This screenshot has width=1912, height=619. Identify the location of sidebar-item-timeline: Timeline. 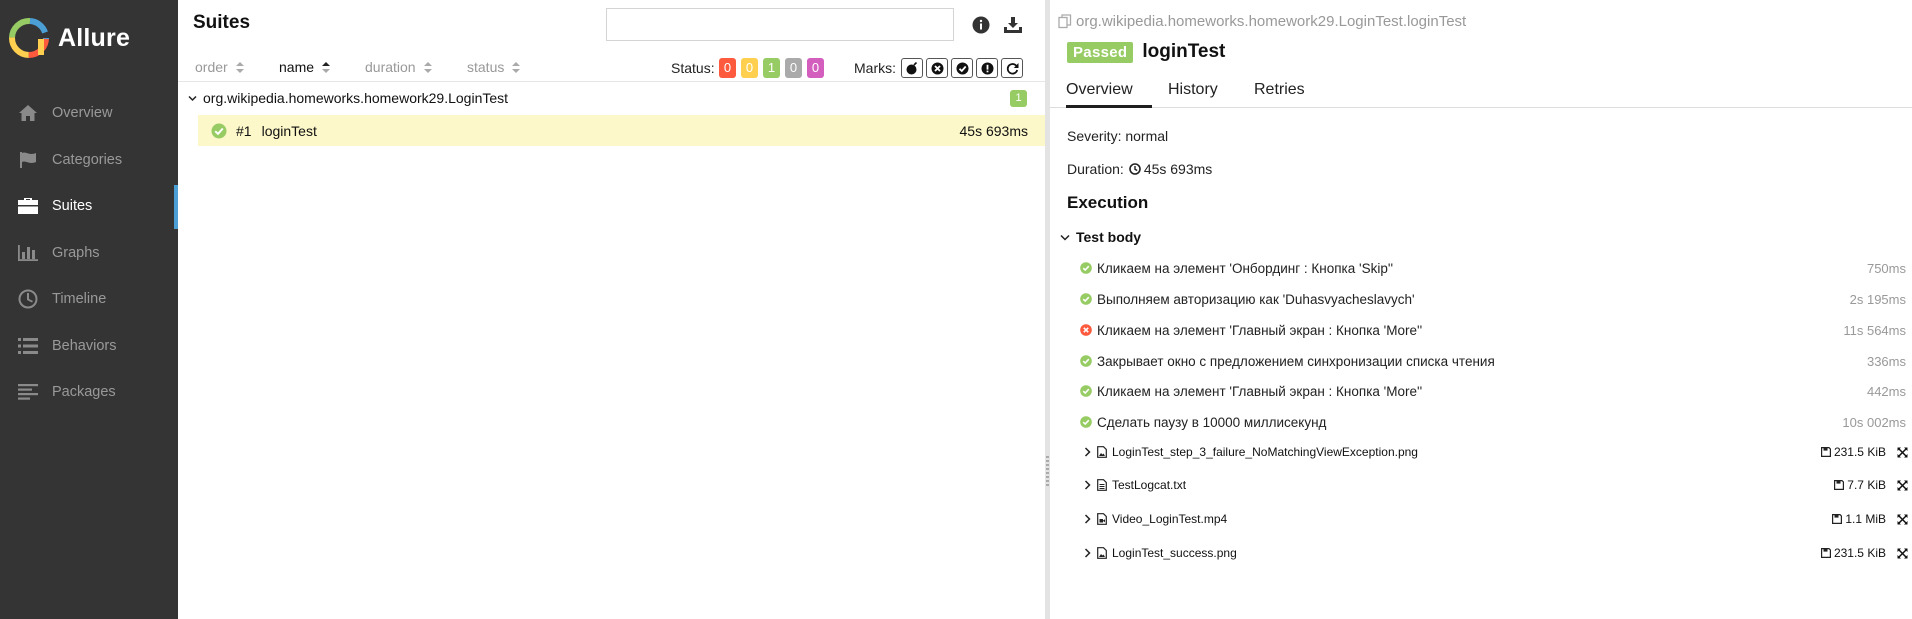
(89, 299).